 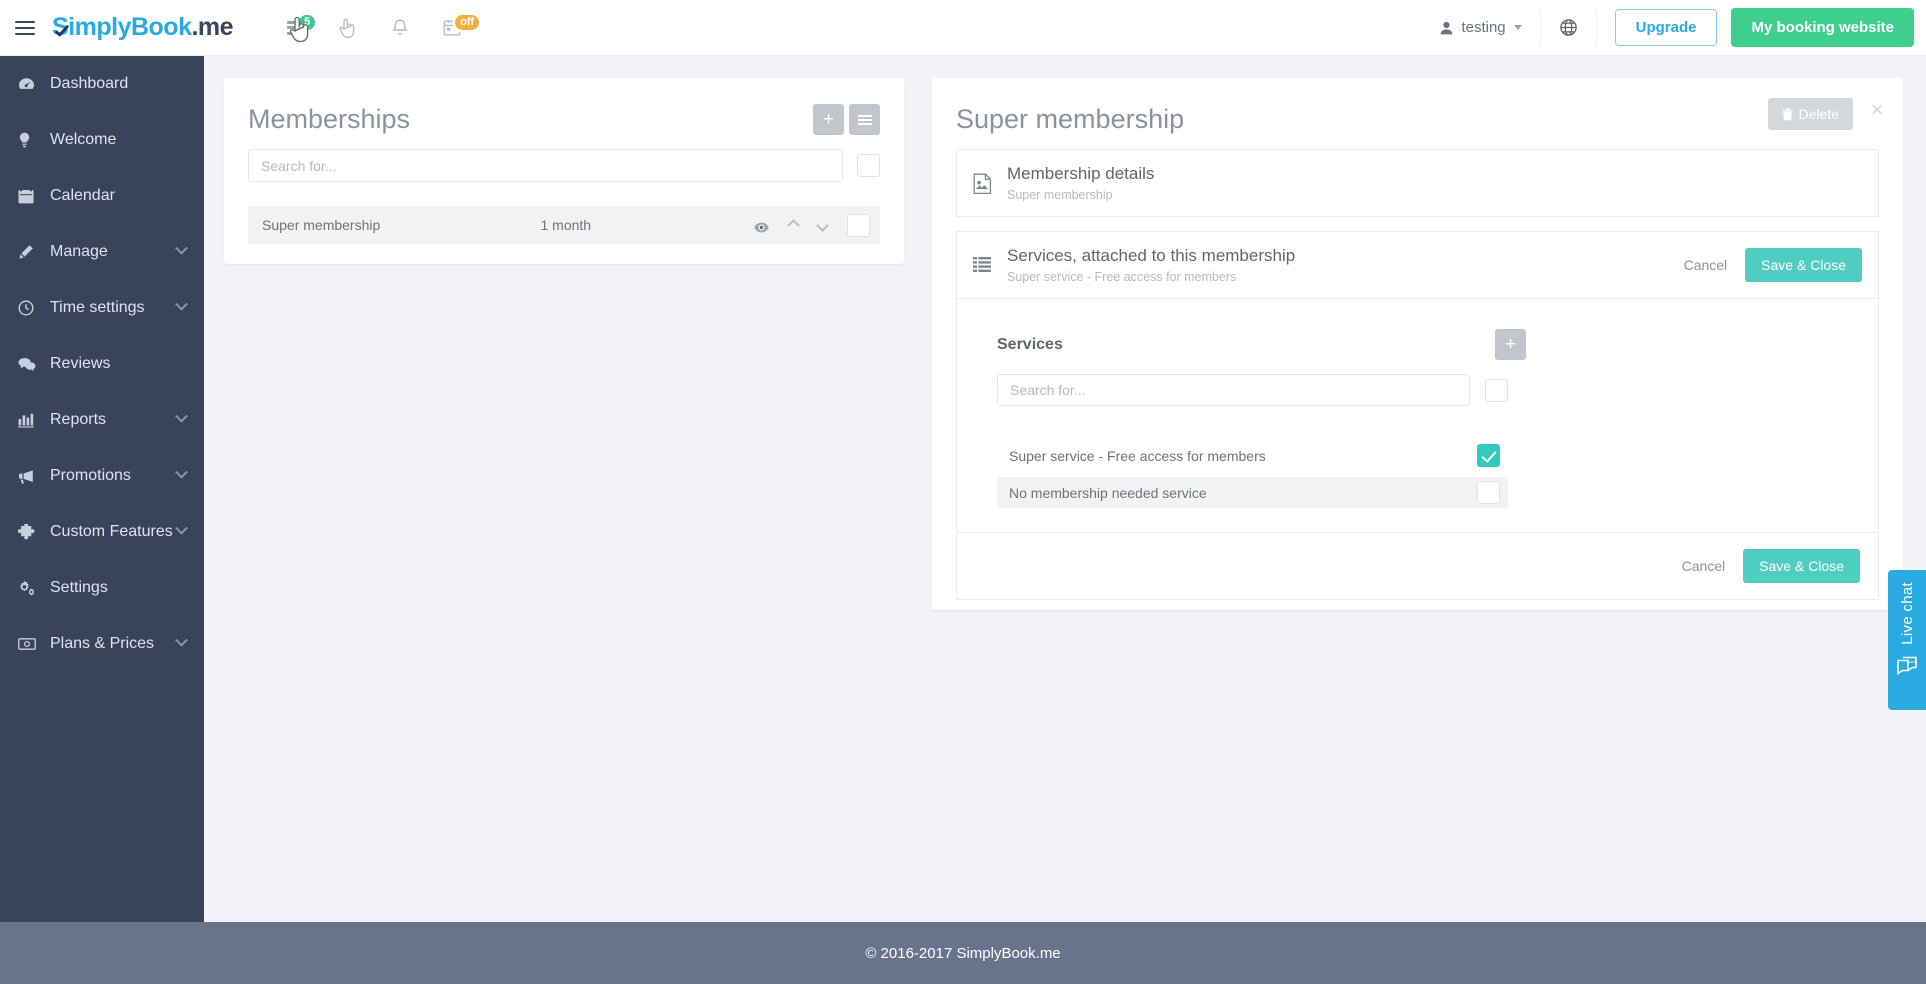 I want to click on section-subtitle: Super service - Free access for members, so click(x=1122, y=277).